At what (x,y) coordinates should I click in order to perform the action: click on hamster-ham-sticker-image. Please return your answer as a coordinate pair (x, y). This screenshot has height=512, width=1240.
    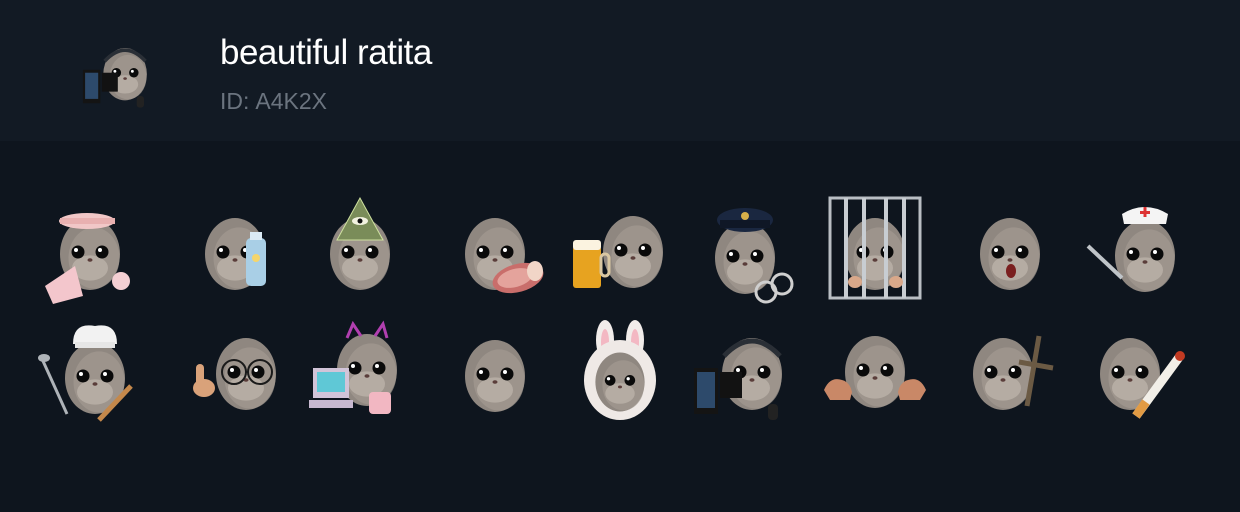
    Looking at the image, I should click on (504, 256).